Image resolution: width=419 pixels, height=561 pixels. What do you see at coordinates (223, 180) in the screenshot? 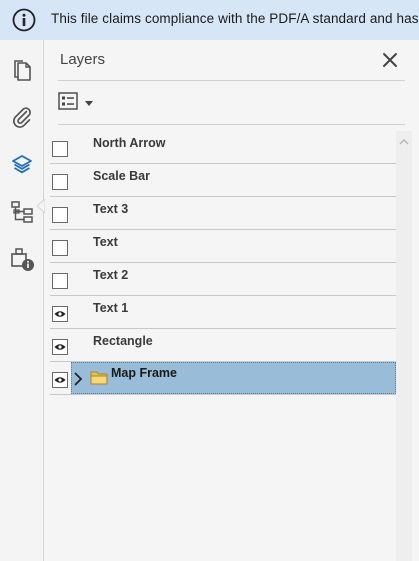
I see `layer-row: Scale Bar` at bounding box center [223, 180].